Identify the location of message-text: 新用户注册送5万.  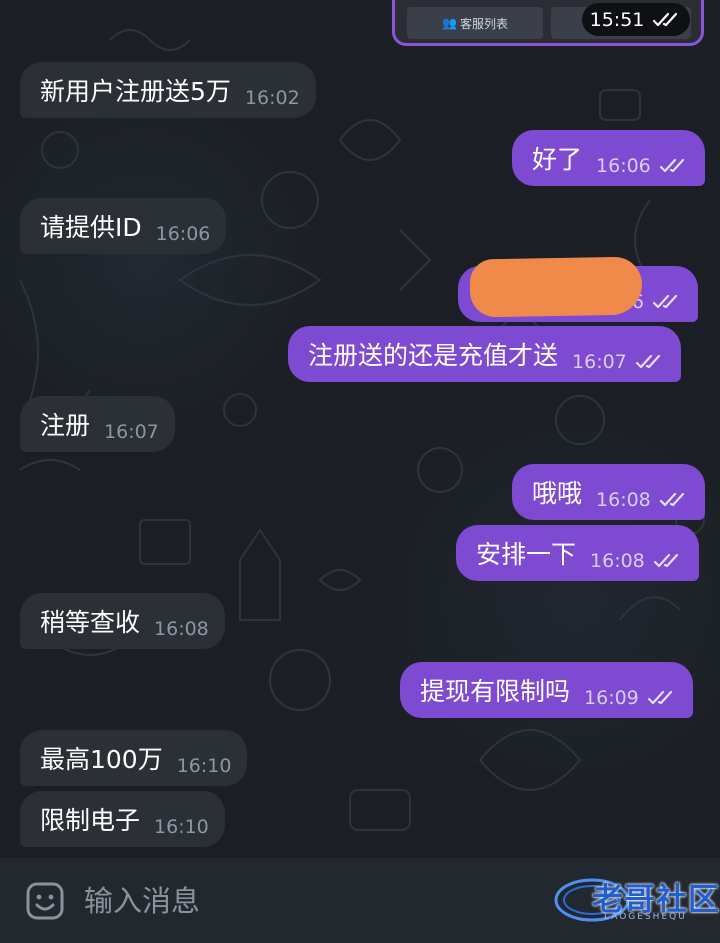
(135, 91).